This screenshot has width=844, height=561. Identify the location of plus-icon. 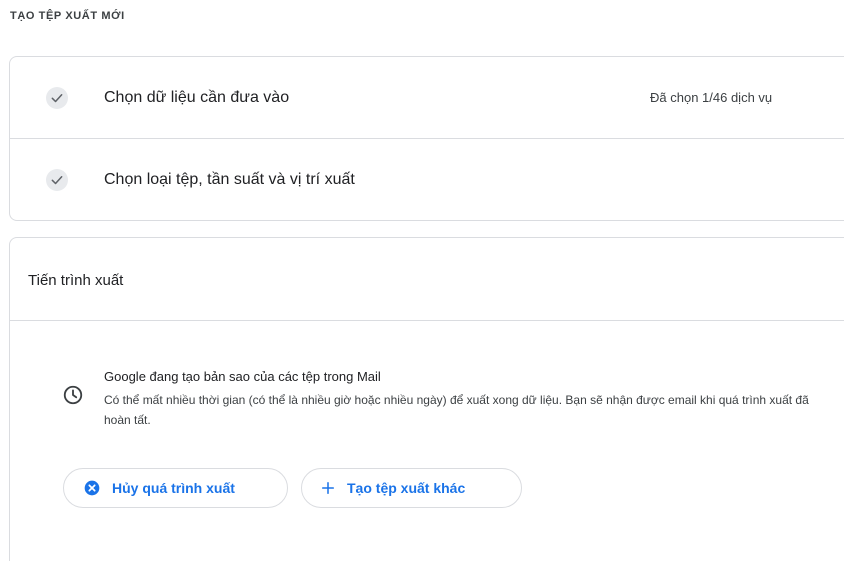
(328, 488).